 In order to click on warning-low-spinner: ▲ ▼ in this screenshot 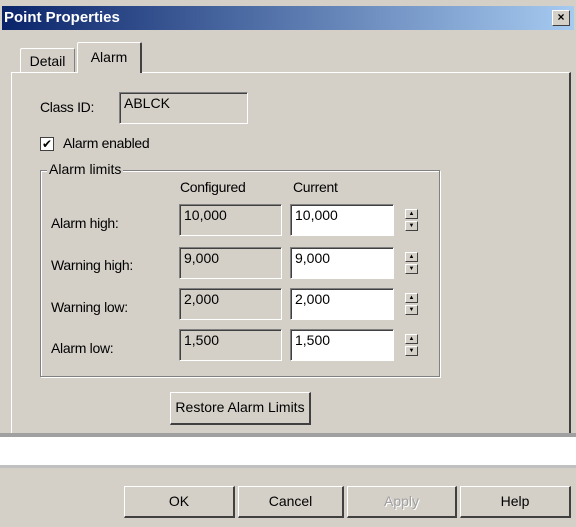, I will do `click(411, 304)`.